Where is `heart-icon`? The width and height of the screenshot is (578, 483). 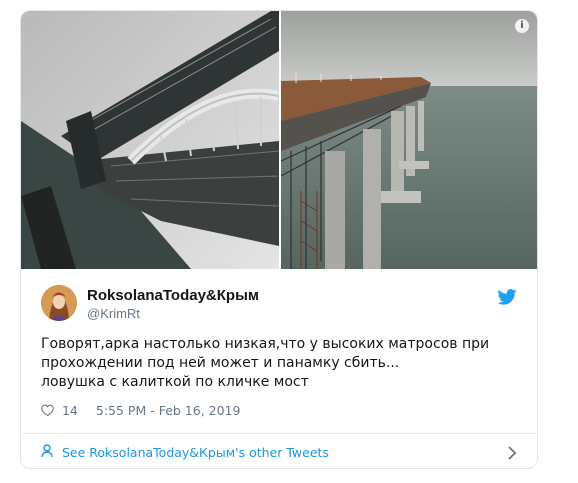
heart-icon is located at coordinates (47, 411).